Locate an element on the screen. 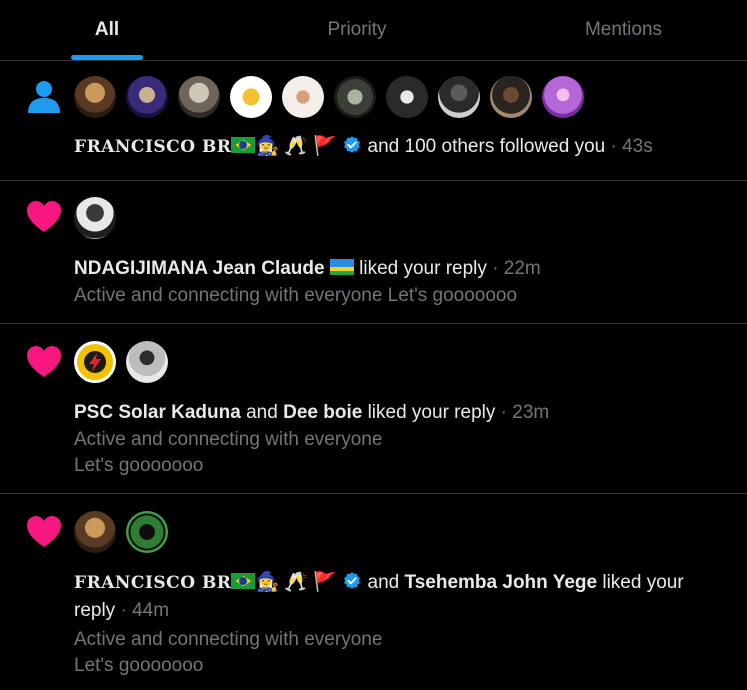  follower-avatars is located at coordinates (329, 97).